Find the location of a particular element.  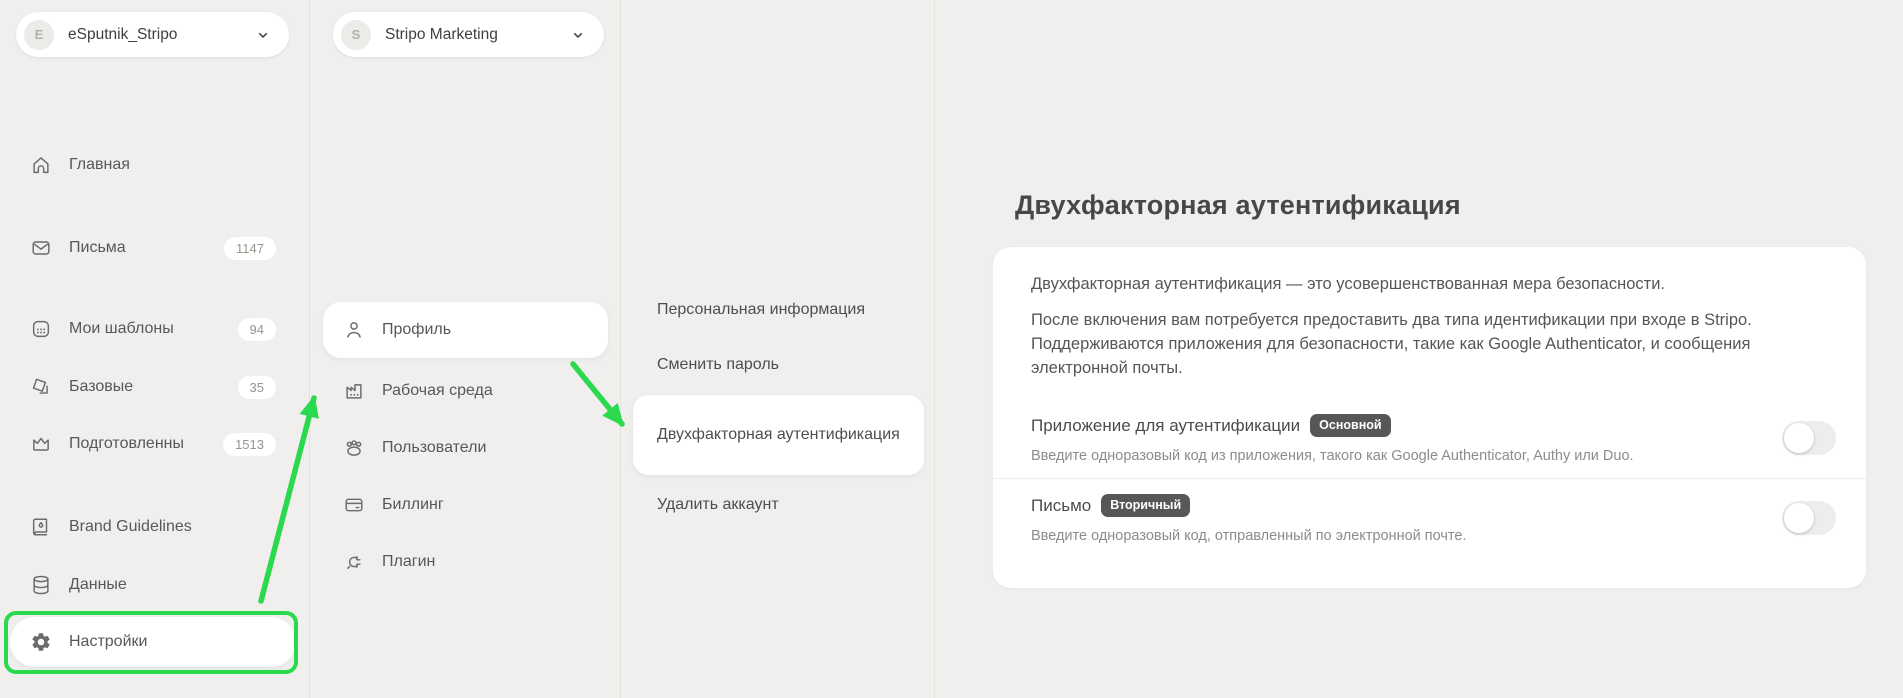

profile-item-personal-info: Персональная информация is located at coordinates (778, 310).